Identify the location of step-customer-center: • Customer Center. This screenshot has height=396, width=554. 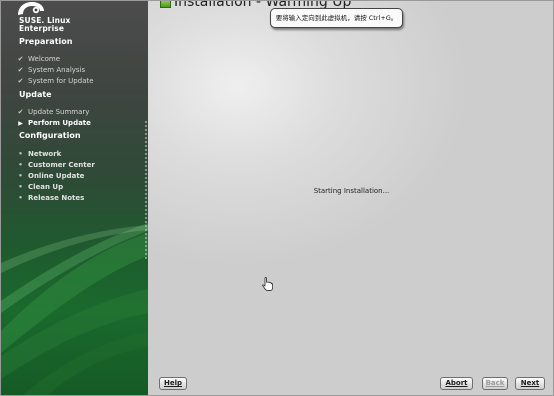
(55, 165).